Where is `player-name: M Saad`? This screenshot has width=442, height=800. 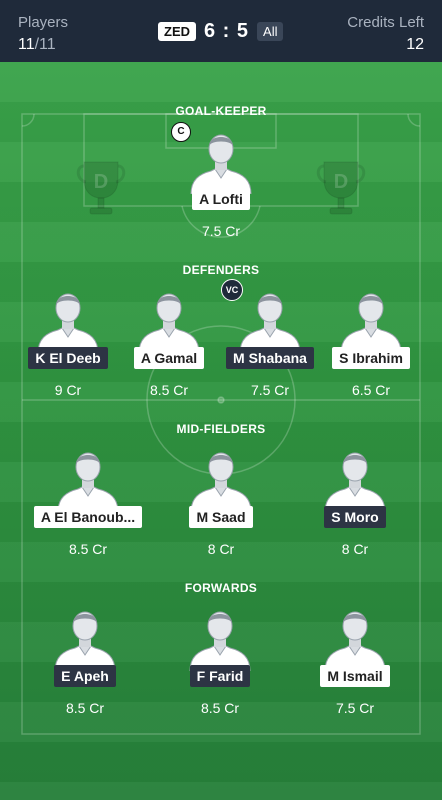
player-name: M Saad is located at coordinates (221, 517).